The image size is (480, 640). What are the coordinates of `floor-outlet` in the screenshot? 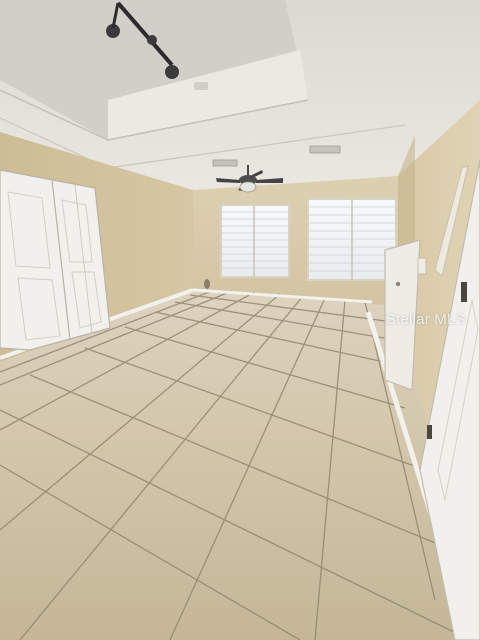 It's located at (207, 284).